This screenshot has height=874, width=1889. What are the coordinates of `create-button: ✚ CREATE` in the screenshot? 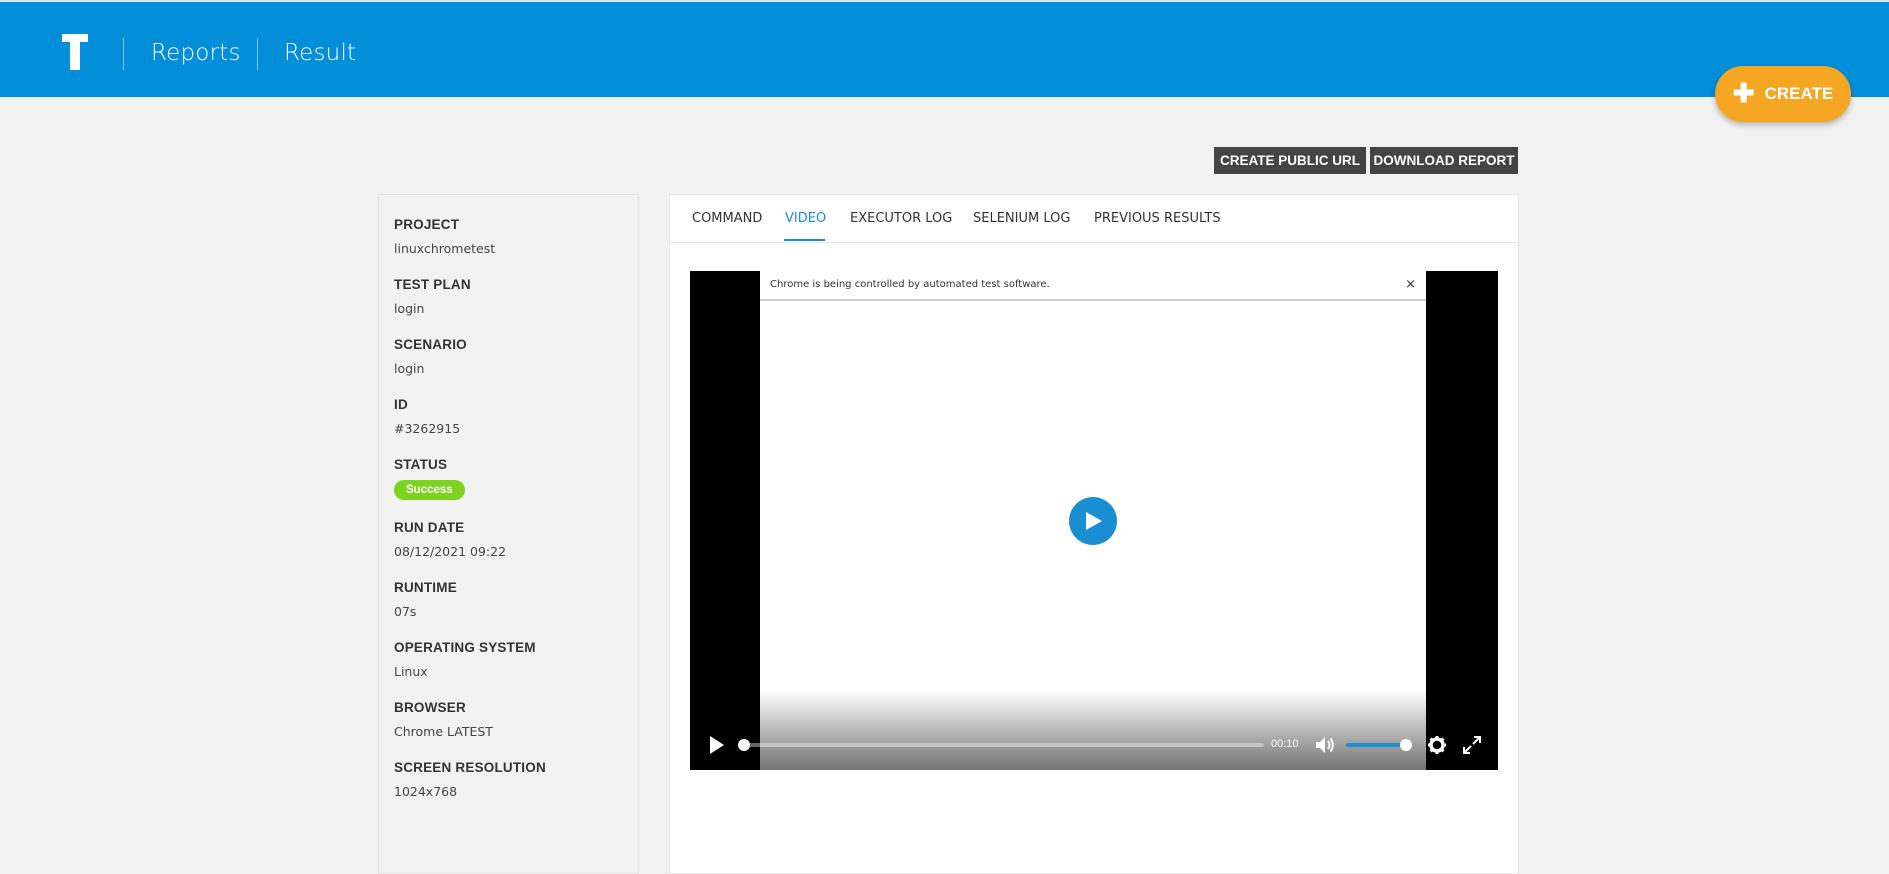 It's located at (1783, 94).